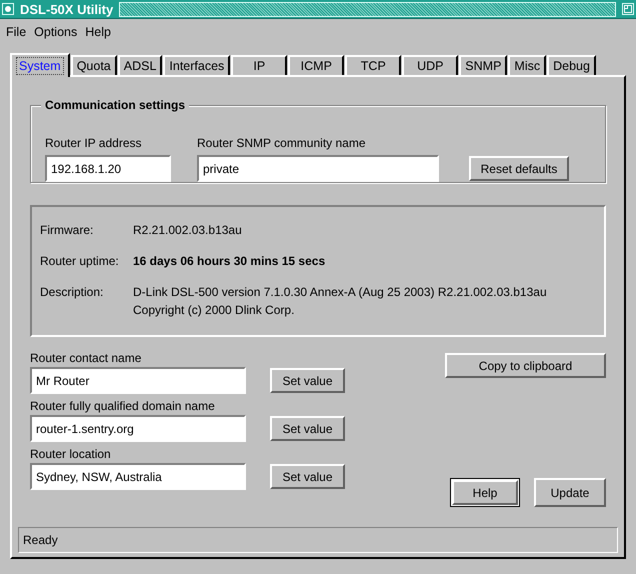  I want to click on tab: TCP, so click(373, 65).